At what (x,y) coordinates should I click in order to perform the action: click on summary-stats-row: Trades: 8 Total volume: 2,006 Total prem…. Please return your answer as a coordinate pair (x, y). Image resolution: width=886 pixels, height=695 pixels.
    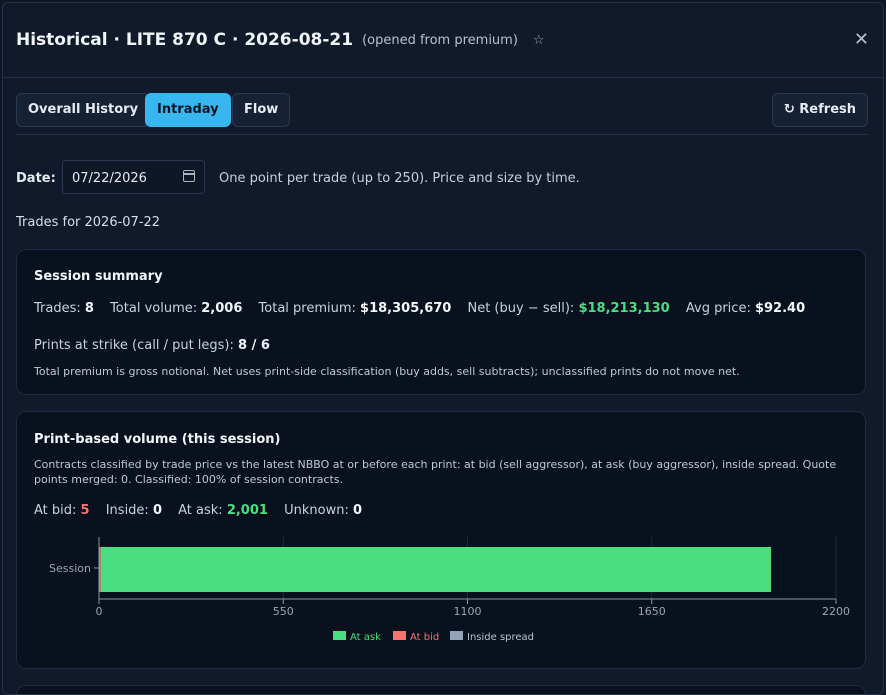
    Looking at the image, I should click on (419, 308).